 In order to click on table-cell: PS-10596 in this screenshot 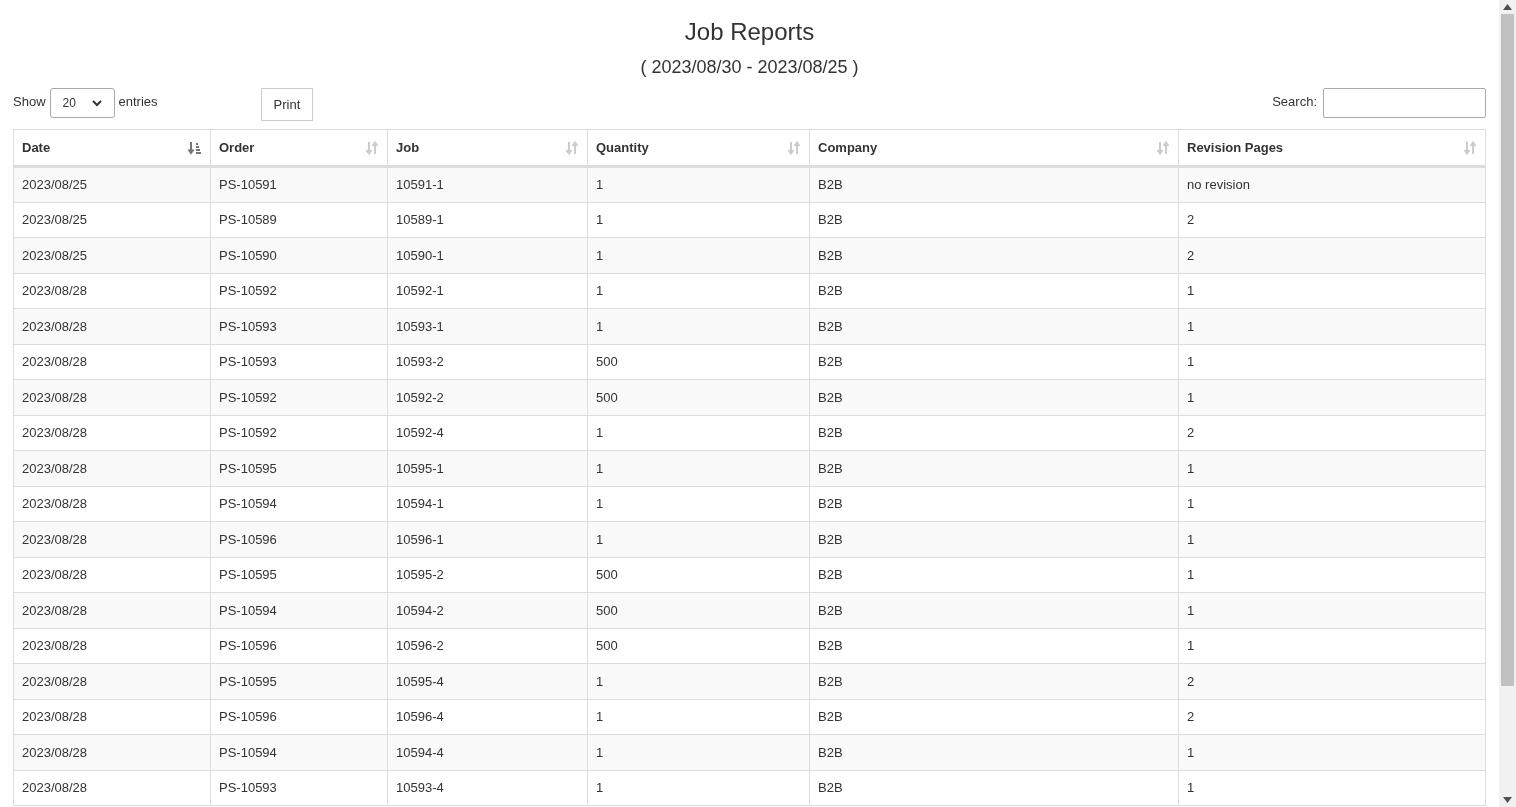, I will do `click(299, 539)`.